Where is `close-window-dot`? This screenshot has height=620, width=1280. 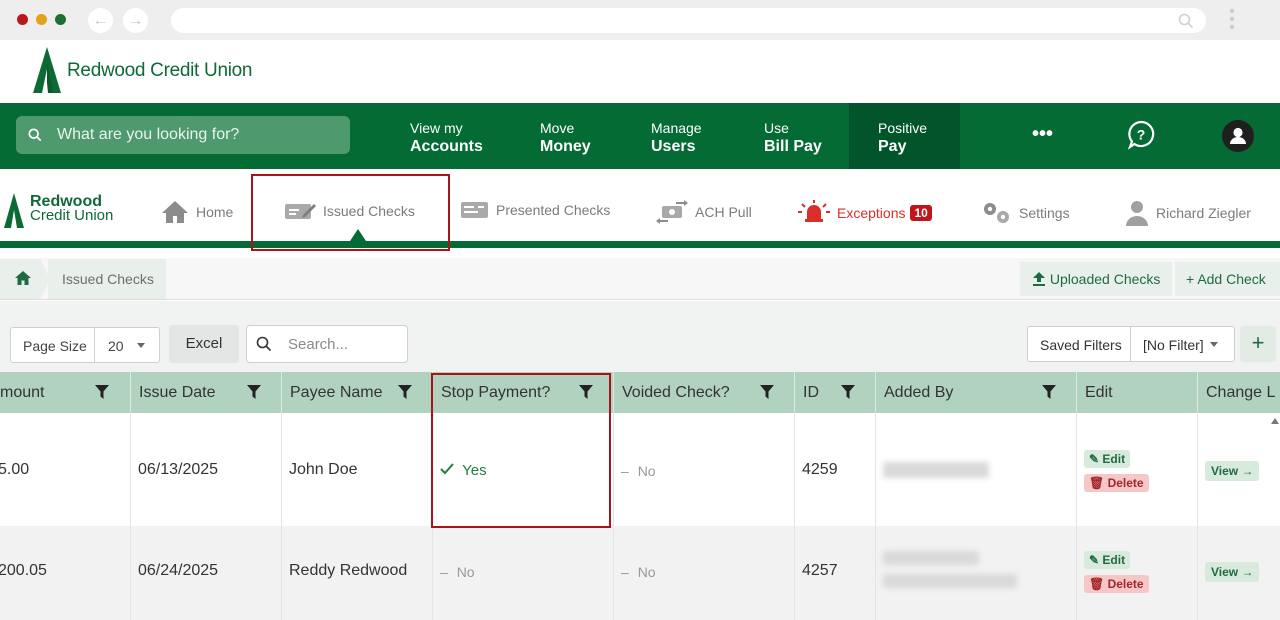
close-window-dot is located at coordinates (22, 19).